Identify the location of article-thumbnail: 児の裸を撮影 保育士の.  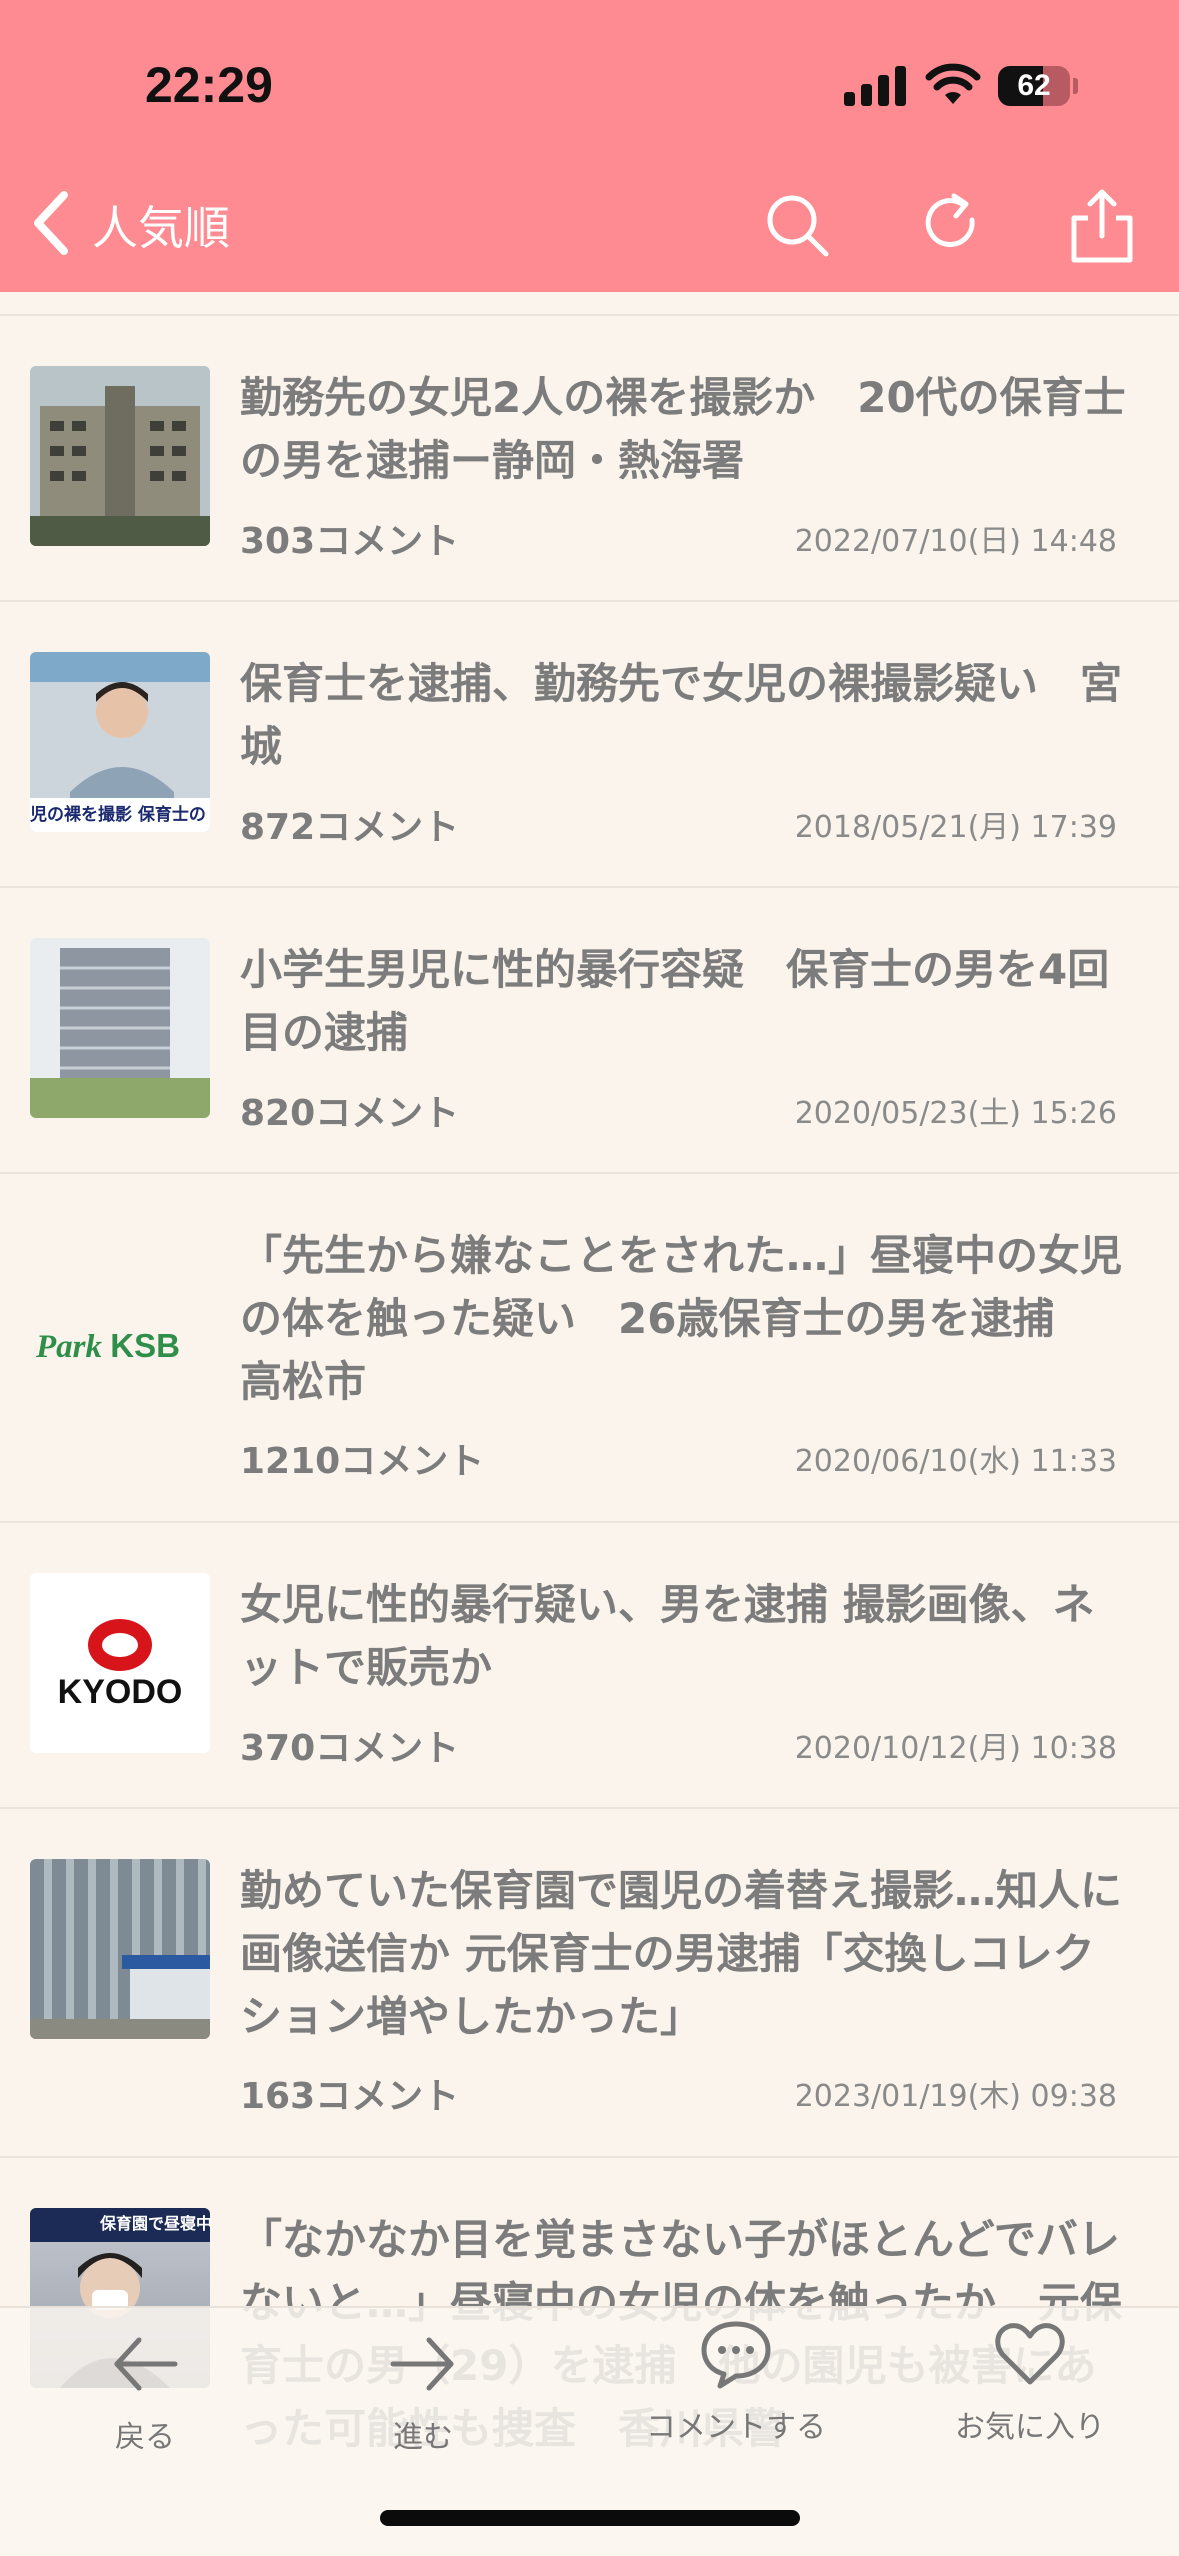
(120, 742).